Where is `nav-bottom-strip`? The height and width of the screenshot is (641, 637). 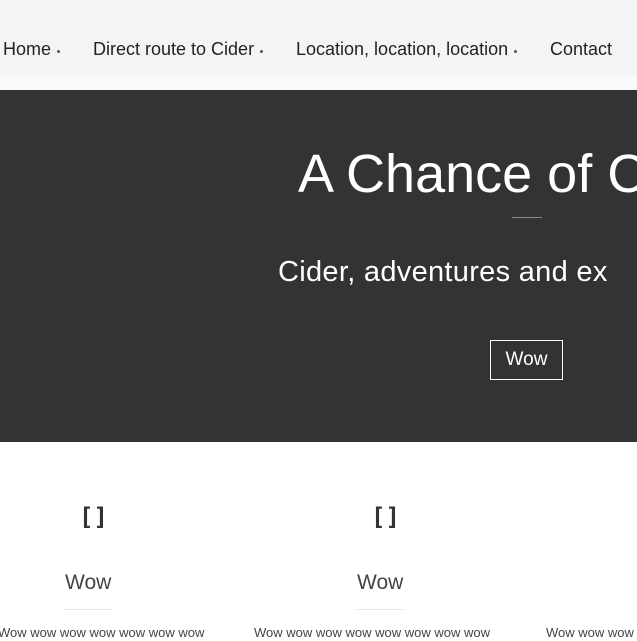 nav-bottom-strip is located at coordinates (318, 82).